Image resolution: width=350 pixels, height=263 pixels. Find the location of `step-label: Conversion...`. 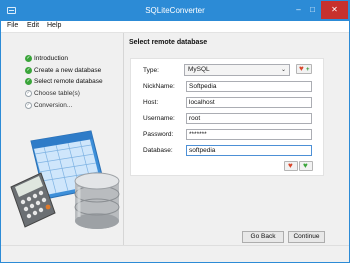

step-label: Conversion... is located at coordinates (53, 105).